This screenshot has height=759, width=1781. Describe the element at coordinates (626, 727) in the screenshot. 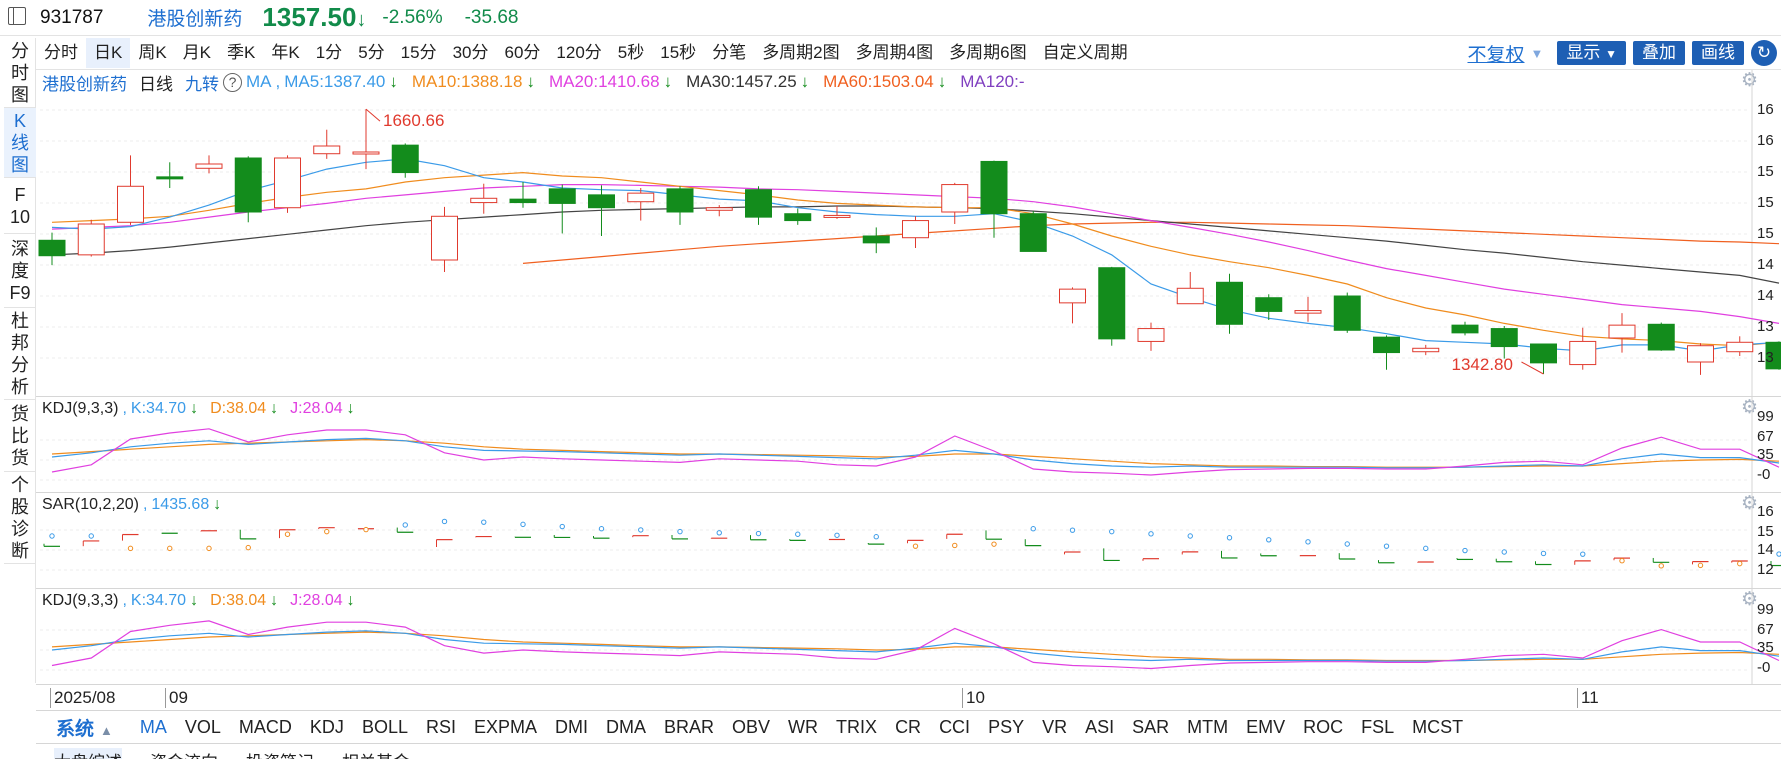

I see `indicator-tab: DMA` at that location.